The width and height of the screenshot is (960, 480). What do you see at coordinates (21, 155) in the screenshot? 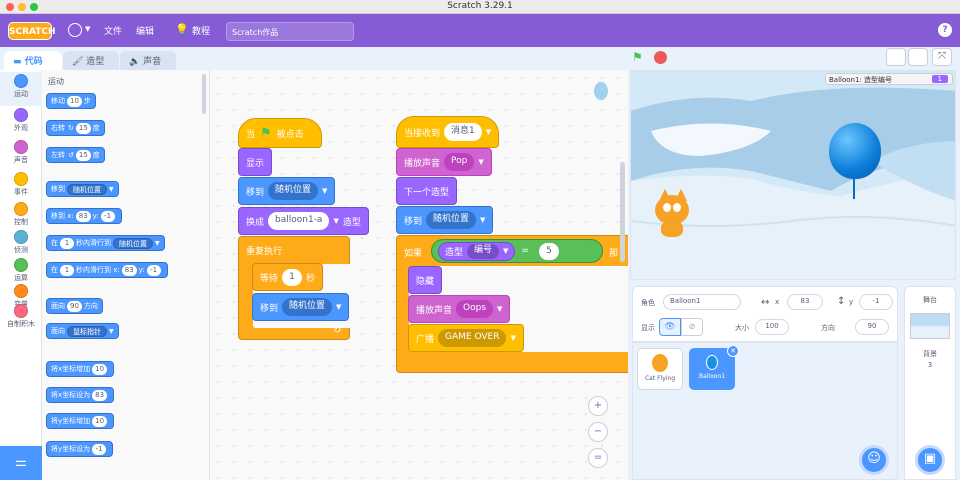
I see `category-sound: 声音` at bounding box center [21, 155].